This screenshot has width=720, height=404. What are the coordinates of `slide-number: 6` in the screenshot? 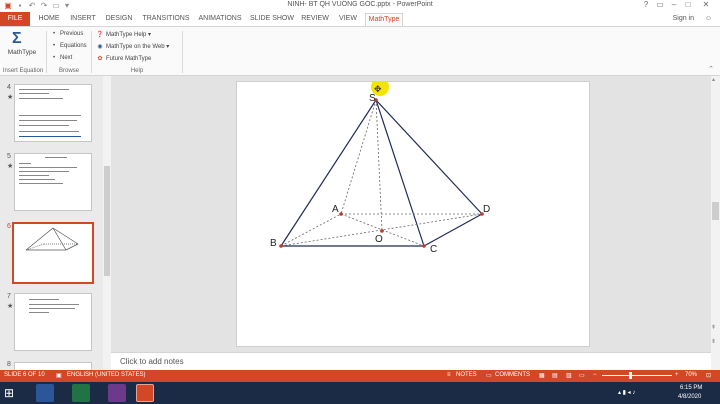 It's located at (9, 226).